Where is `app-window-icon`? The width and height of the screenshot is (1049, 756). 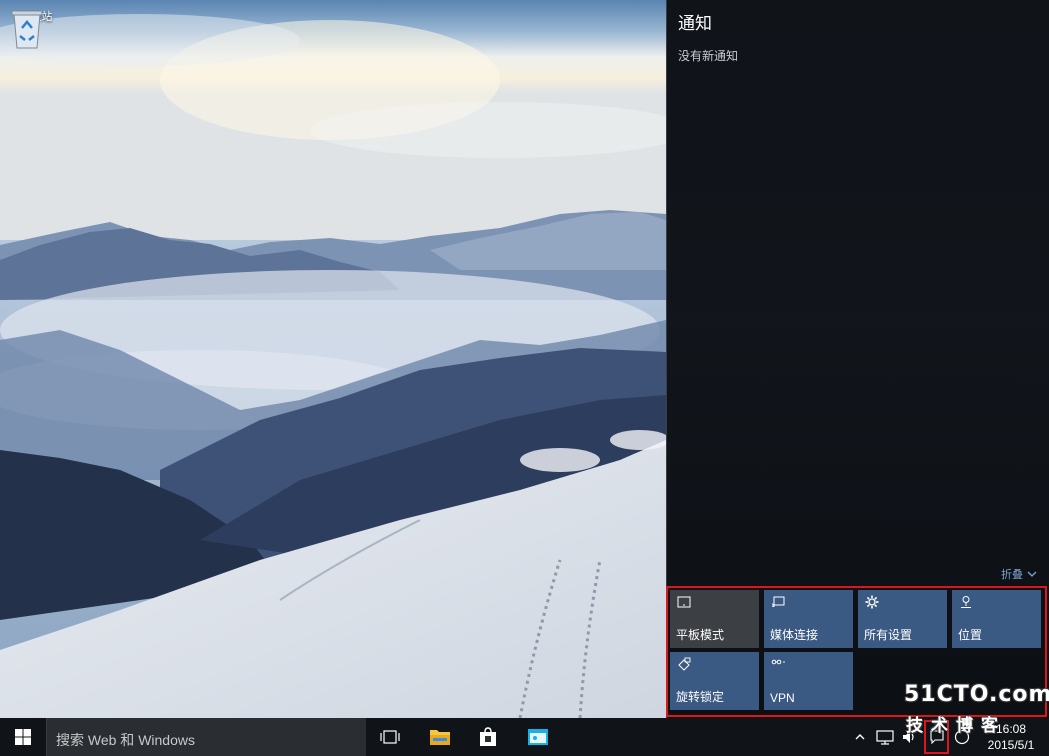
app-window-icon is located at coordinates (538, 737).